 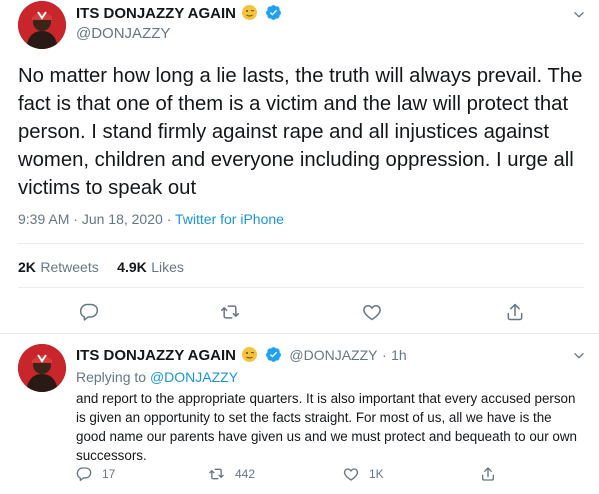 I want to click on tweet-options-chevron-down-icon, so click(x=579, y=17).